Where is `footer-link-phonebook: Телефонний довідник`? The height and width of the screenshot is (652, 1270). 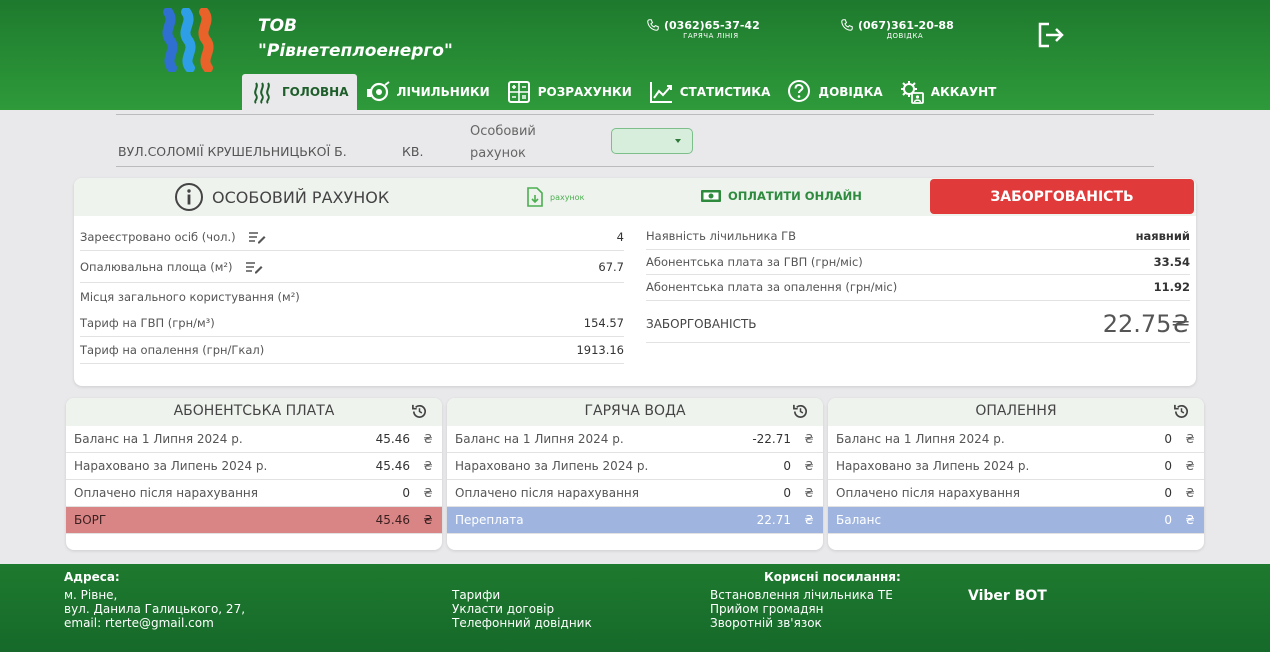 footer-link-phonebook: Телефонний довідник is located at coordinates (522, 623).